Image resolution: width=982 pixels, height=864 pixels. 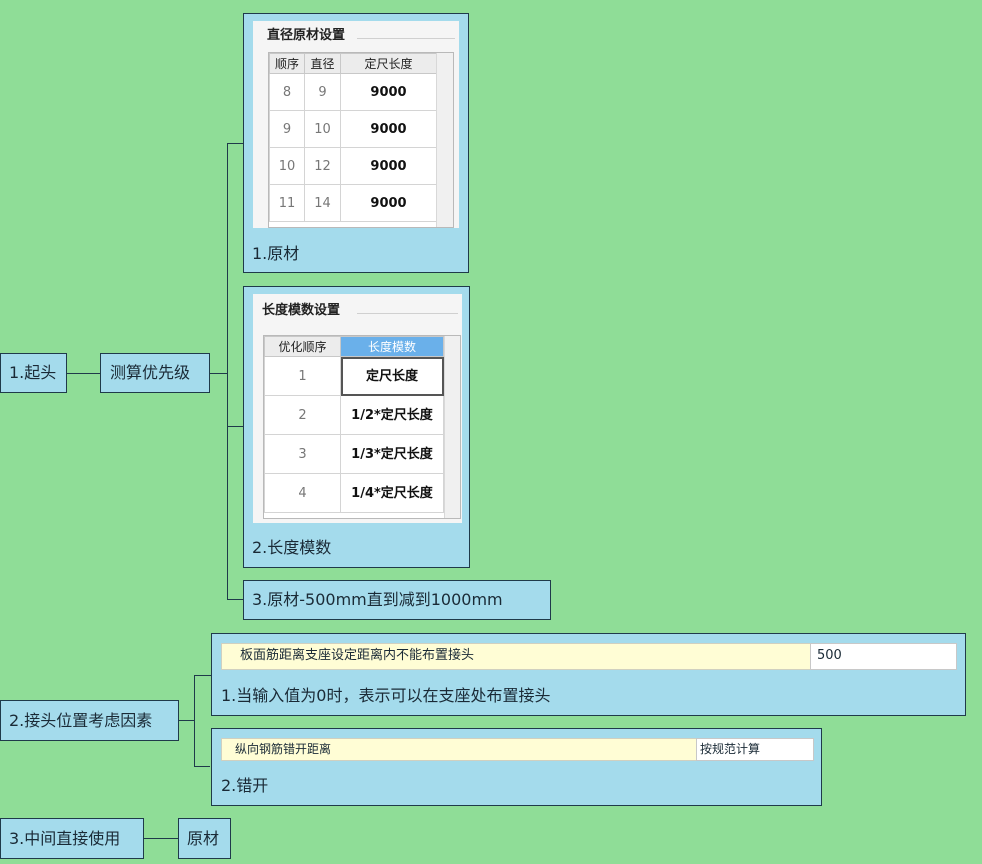 I want to click on column-header-selected: 长度模数, so click(x=392, y=346).